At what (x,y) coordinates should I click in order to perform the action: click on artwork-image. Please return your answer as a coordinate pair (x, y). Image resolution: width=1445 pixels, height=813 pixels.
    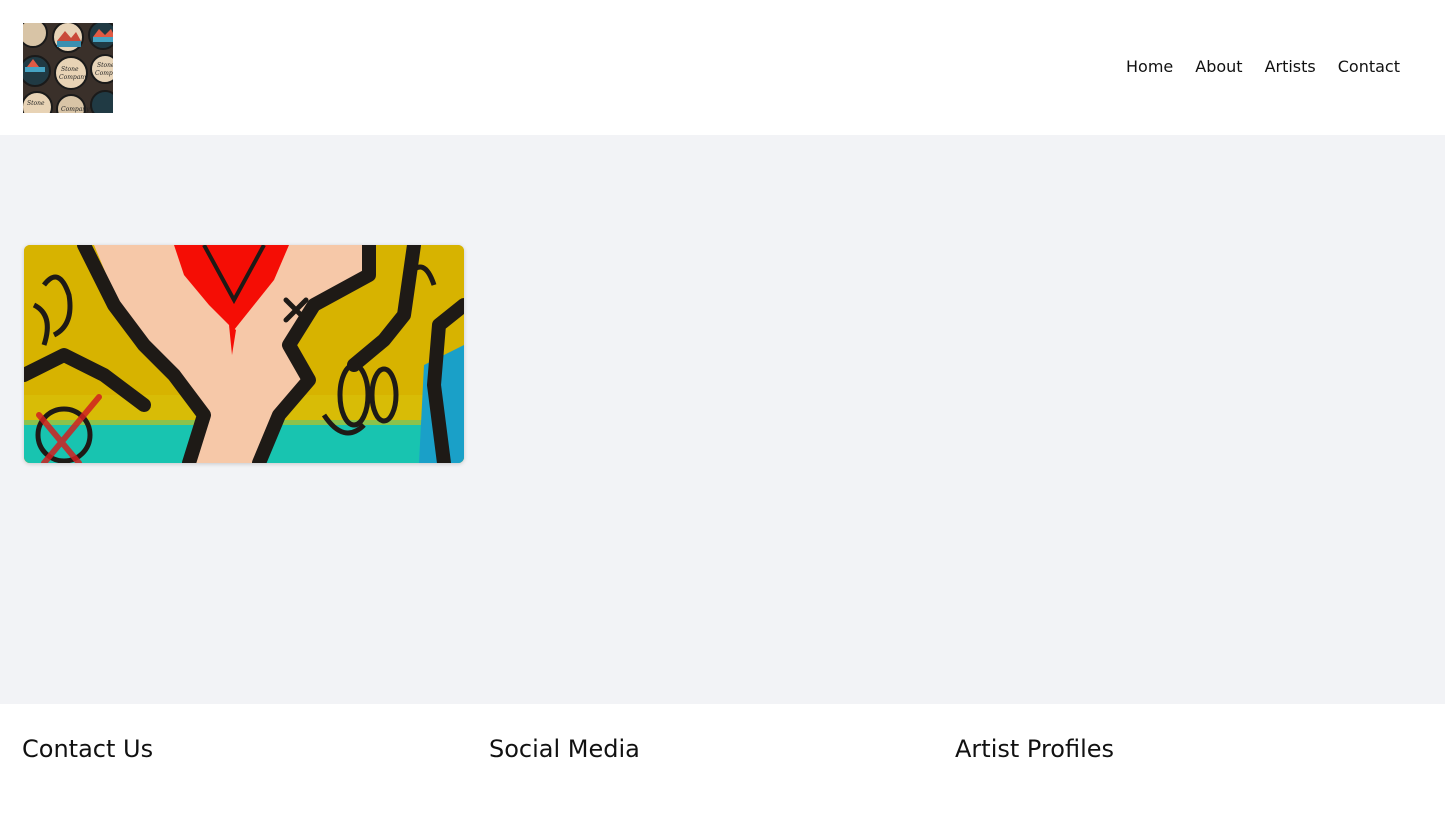
    Looking at the image, I should click on (244, 354).